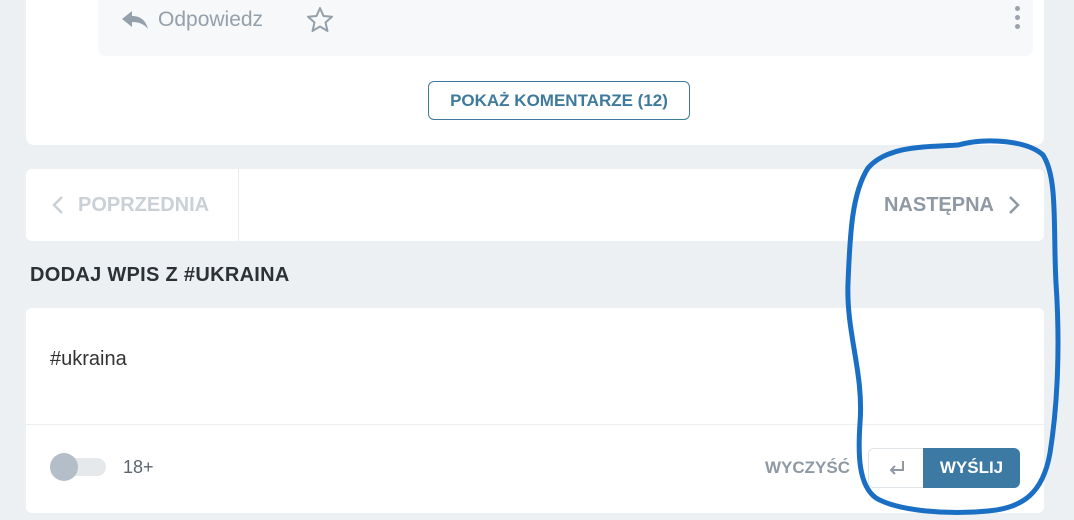  I want to click on entry-text-input: #ukraina, so click(88, 359).